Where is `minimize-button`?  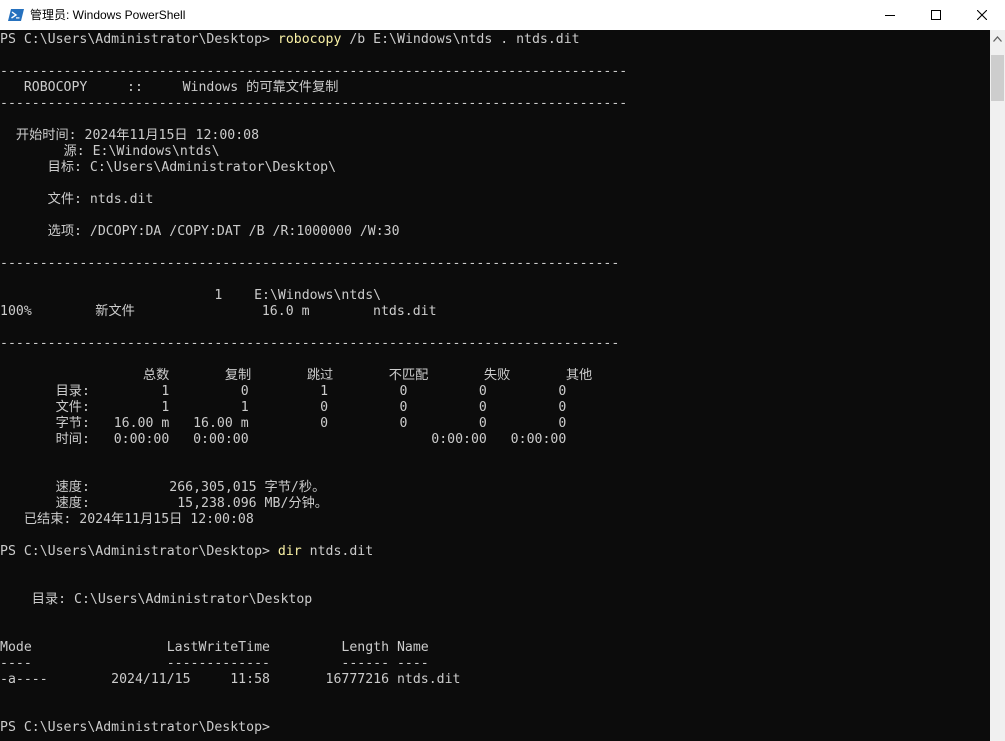 minimize-button is located at coordinates (890, 15).